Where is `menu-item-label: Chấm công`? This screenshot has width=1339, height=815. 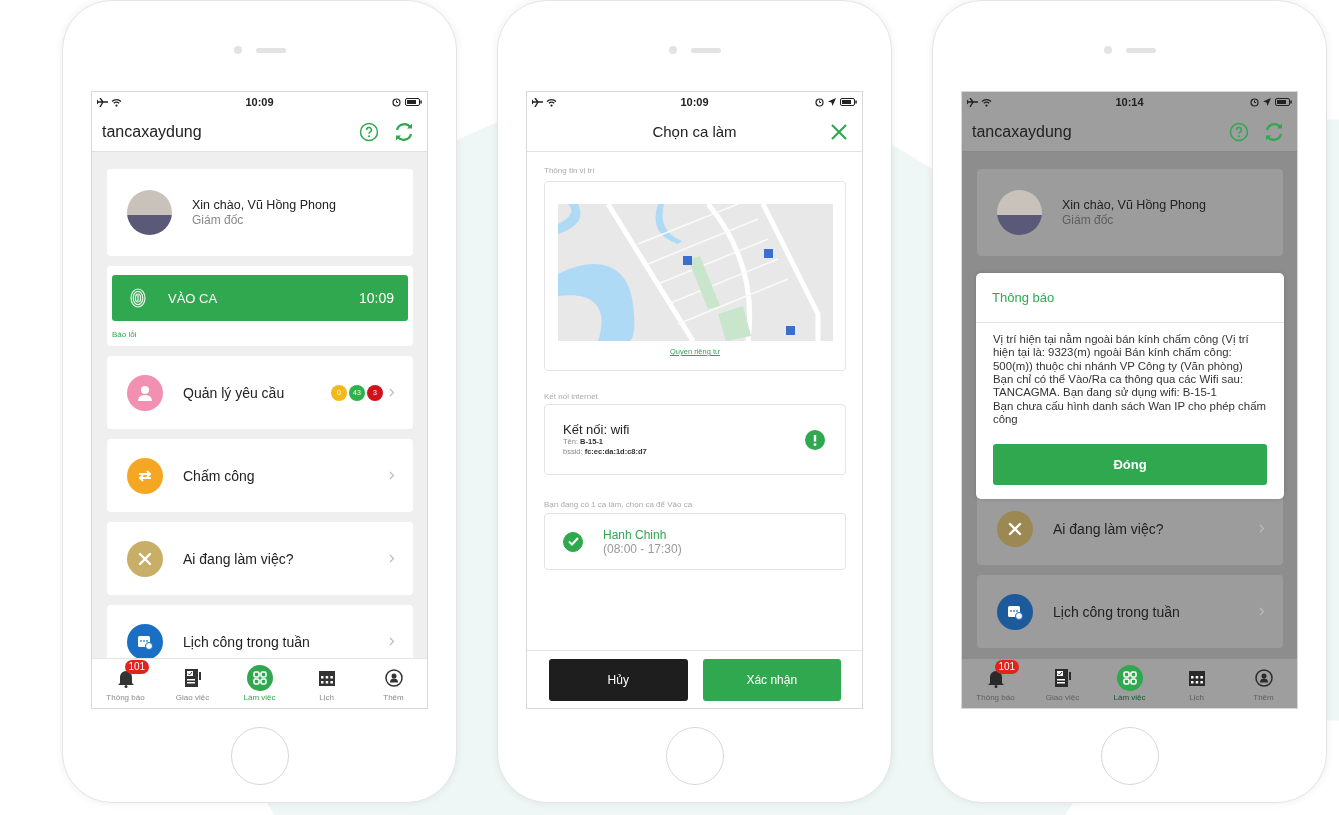 menu-item-label: Chấm công is located at coordinates (219, 475).